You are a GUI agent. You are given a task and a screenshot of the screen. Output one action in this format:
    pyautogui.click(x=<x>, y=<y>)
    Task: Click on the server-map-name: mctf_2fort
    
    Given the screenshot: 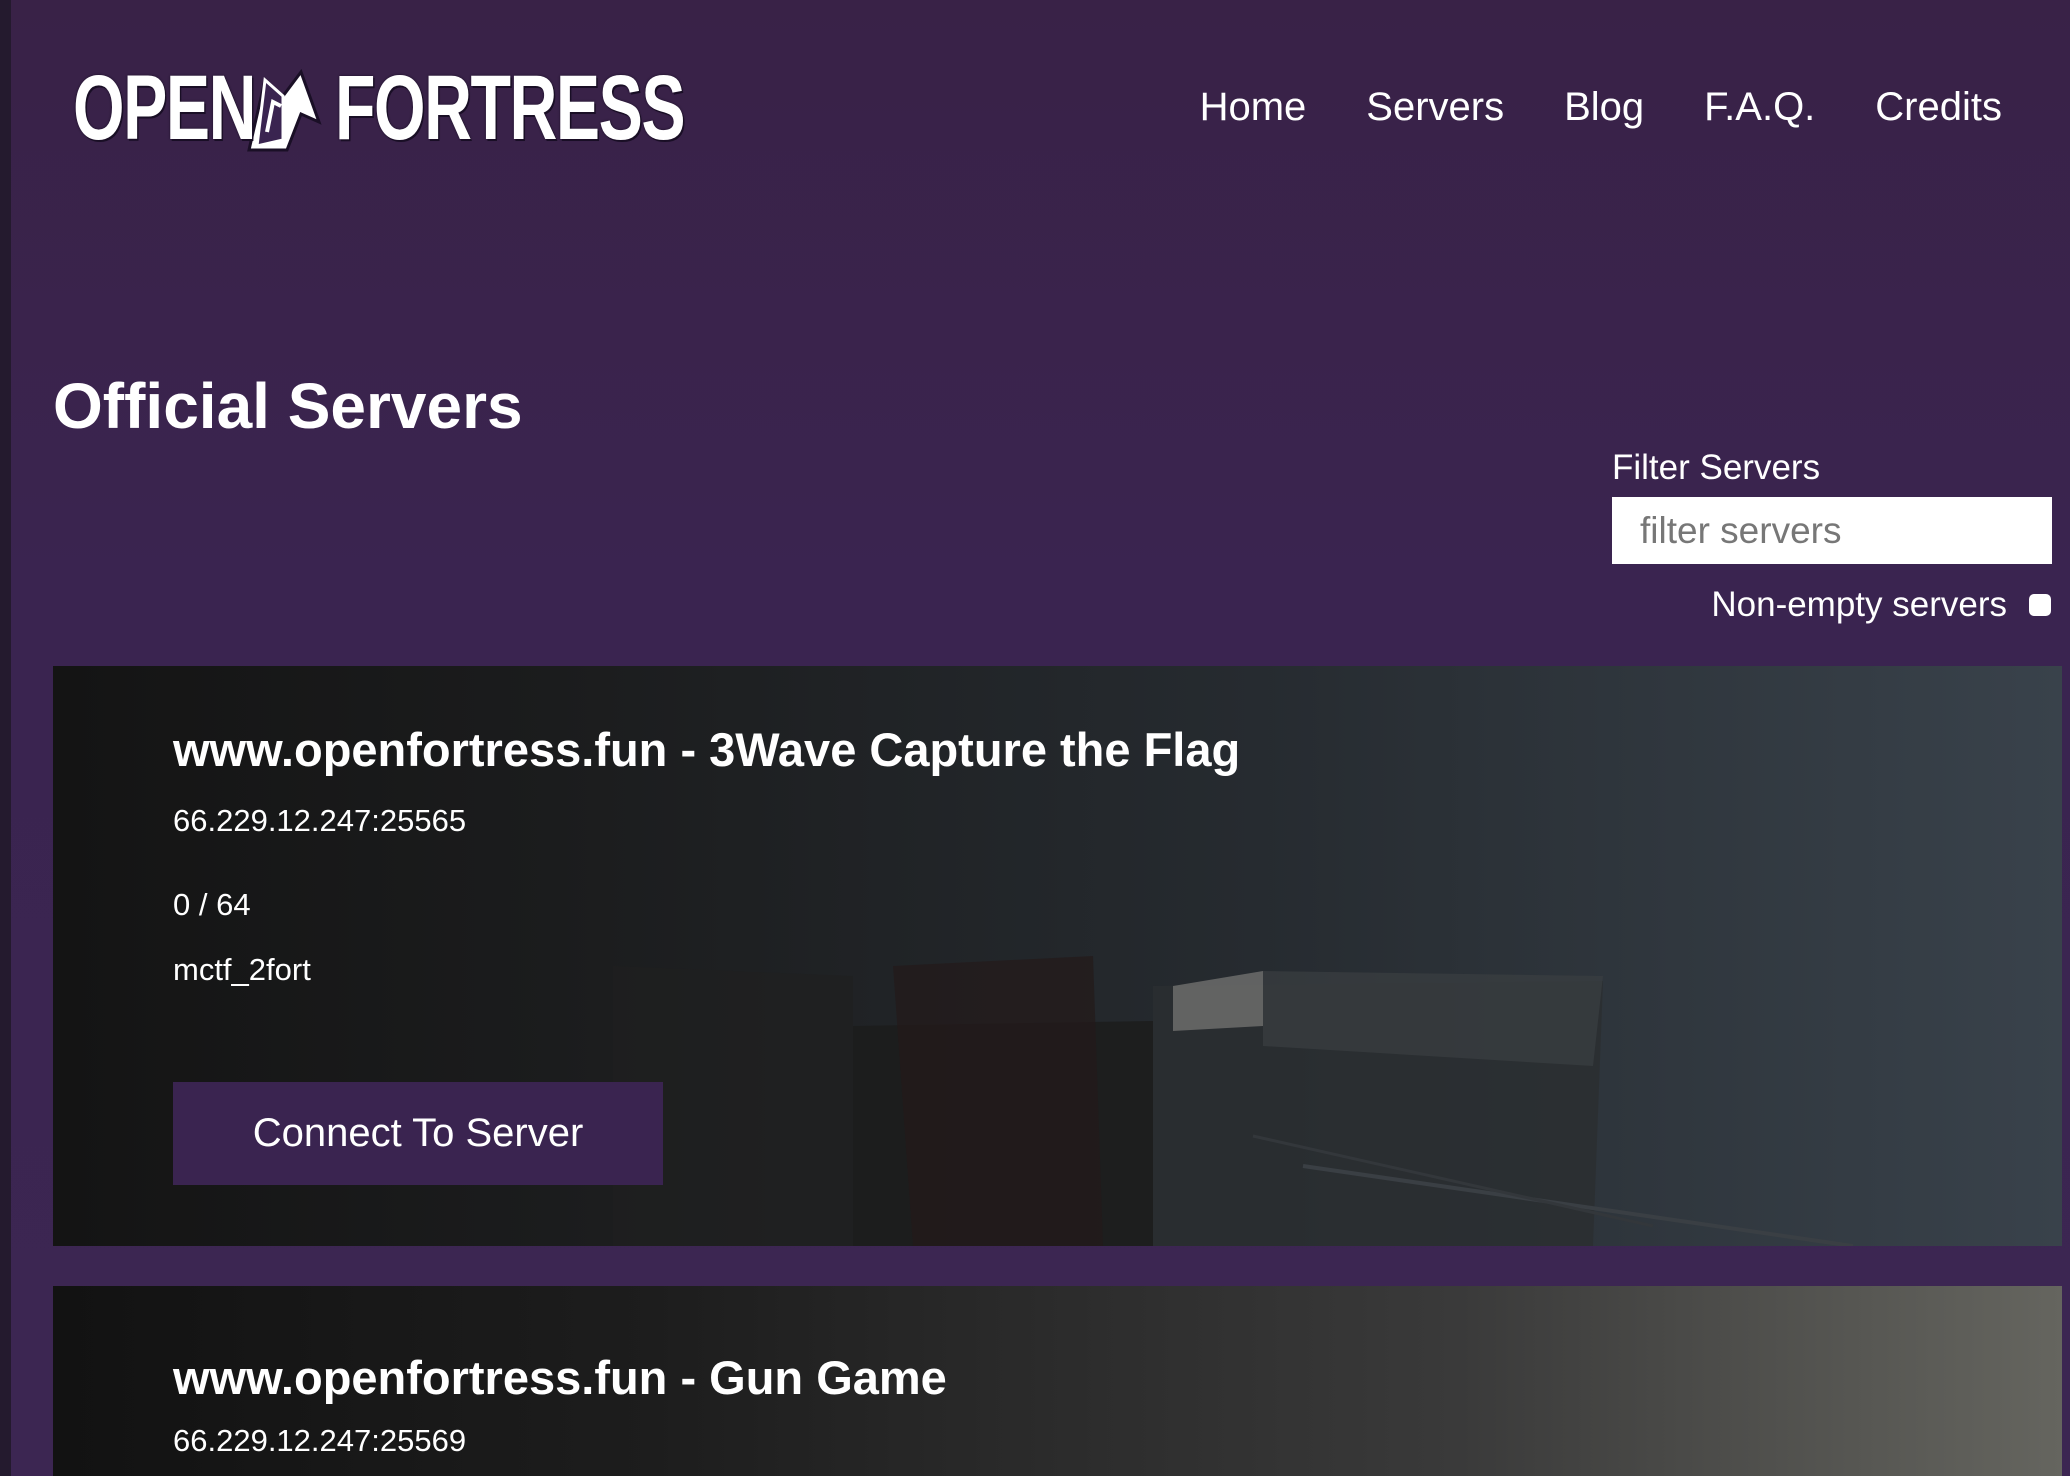 What is the action you would take?
    pyautogui.click(x=242, y=969)
    